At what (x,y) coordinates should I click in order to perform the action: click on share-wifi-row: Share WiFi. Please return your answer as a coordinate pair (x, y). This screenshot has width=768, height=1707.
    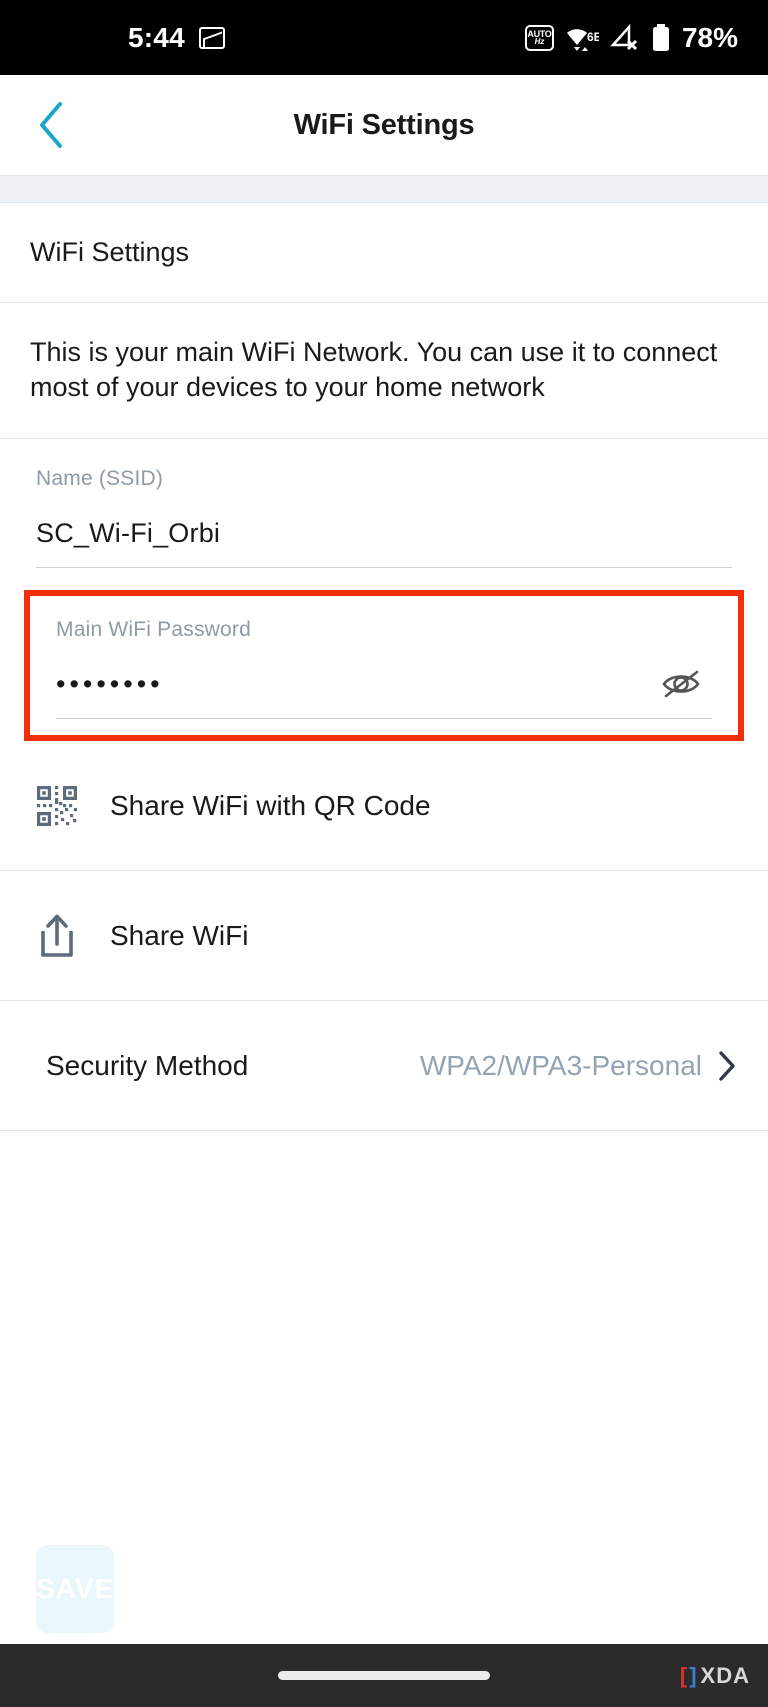
    Looking at the image, I should click on (384, 936).